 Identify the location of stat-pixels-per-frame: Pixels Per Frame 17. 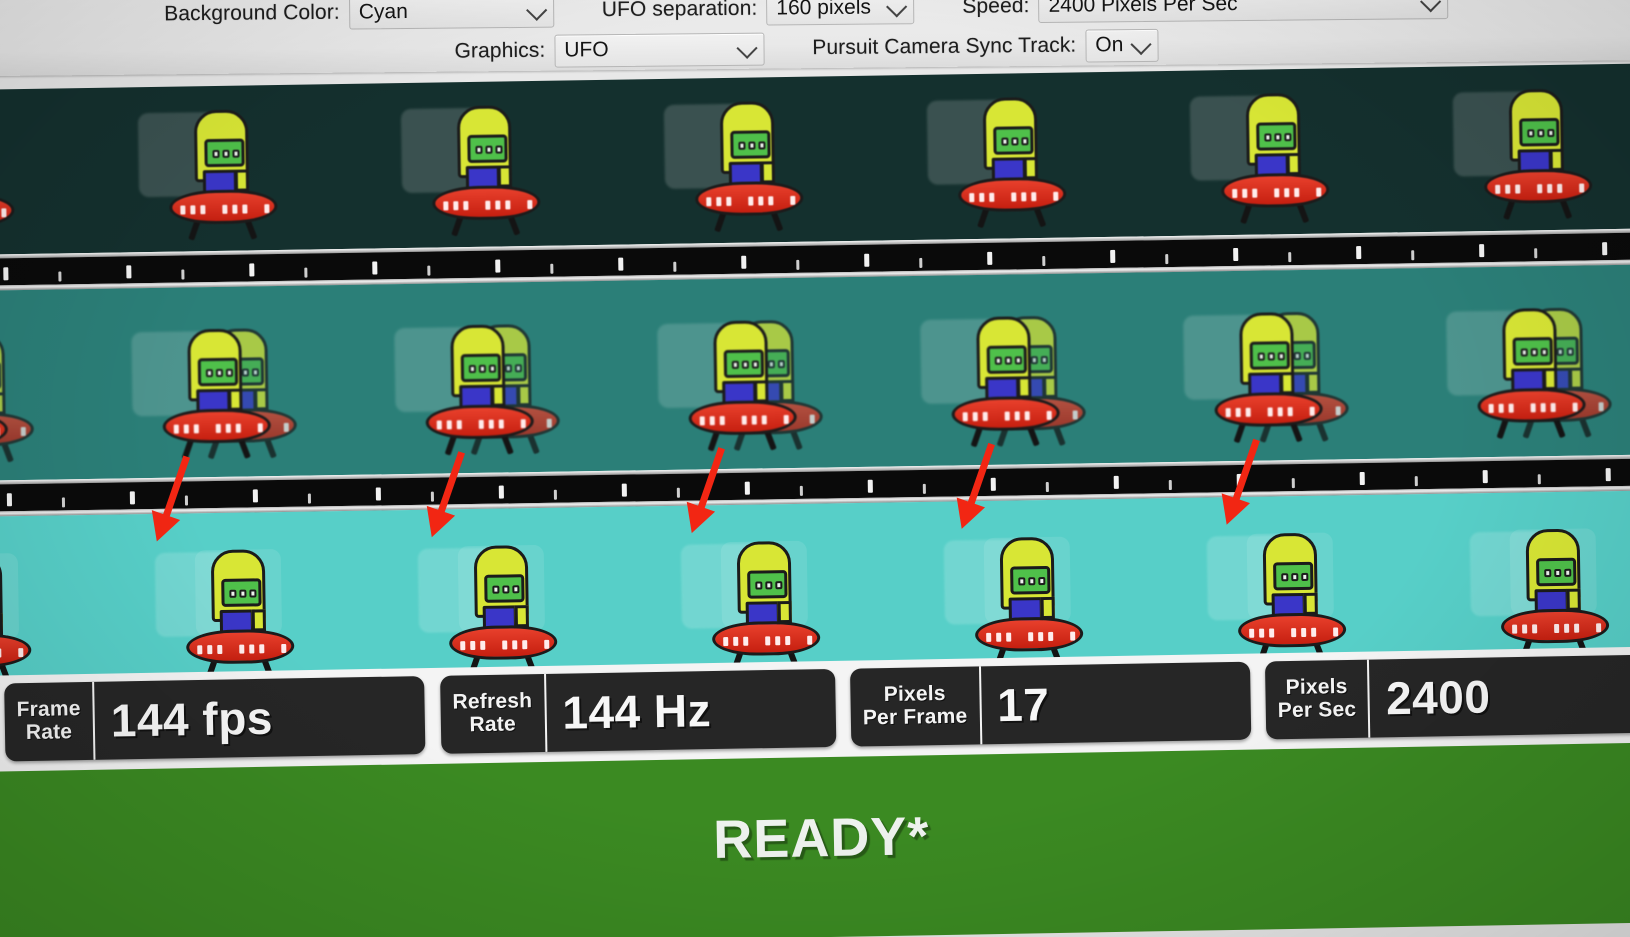
(1051, 704).